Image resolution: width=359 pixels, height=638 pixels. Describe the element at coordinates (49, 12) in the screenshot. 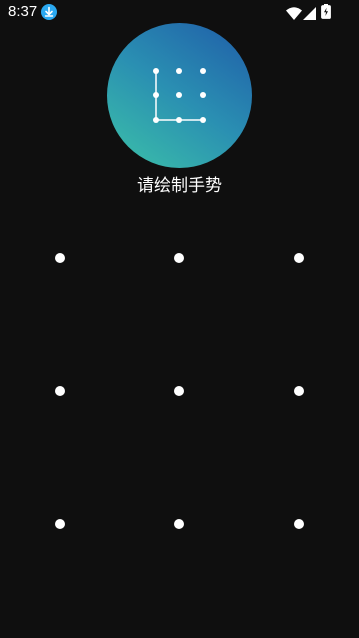

I see `download-icon` at that location.